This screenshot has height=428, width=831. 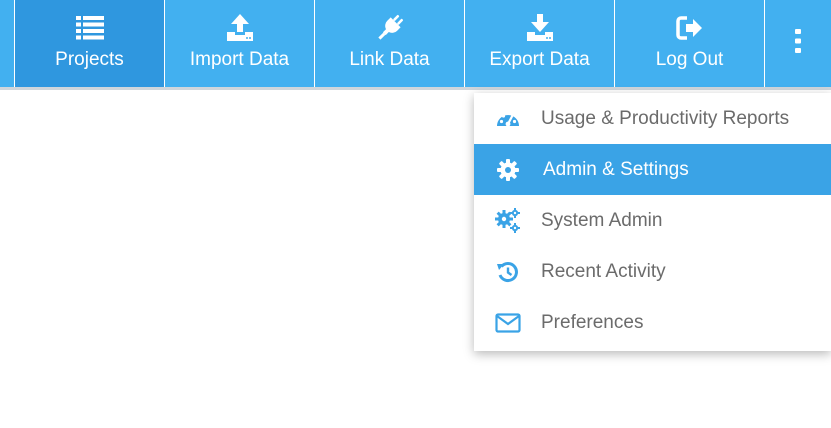 I want to click on history-icon, so click(x=508, y=272).